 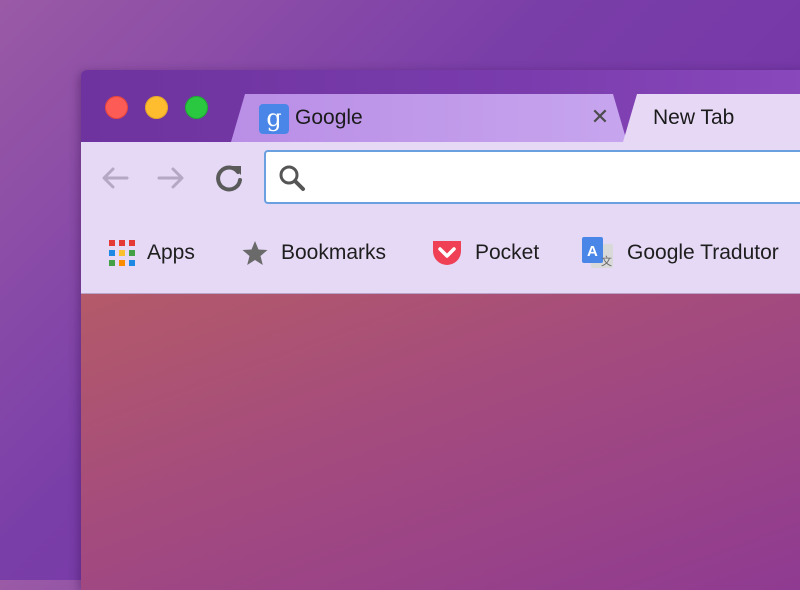 I want to click on forward-button, so click(x=171, y=178).